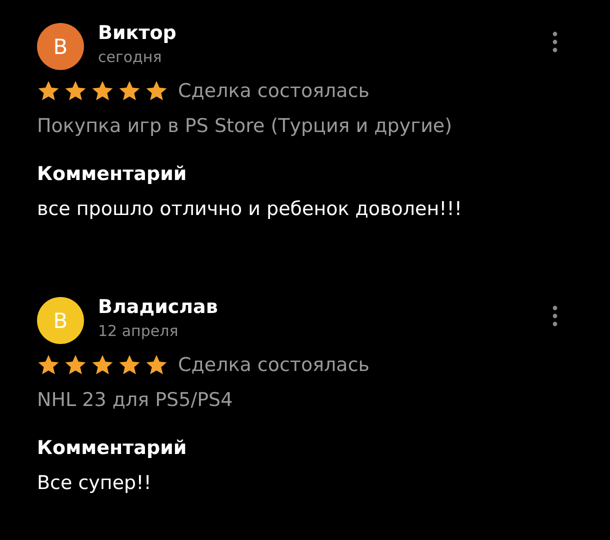 The image size is (610, 540). I want to click on comment-text: Все супер!!, so click(94, 483).